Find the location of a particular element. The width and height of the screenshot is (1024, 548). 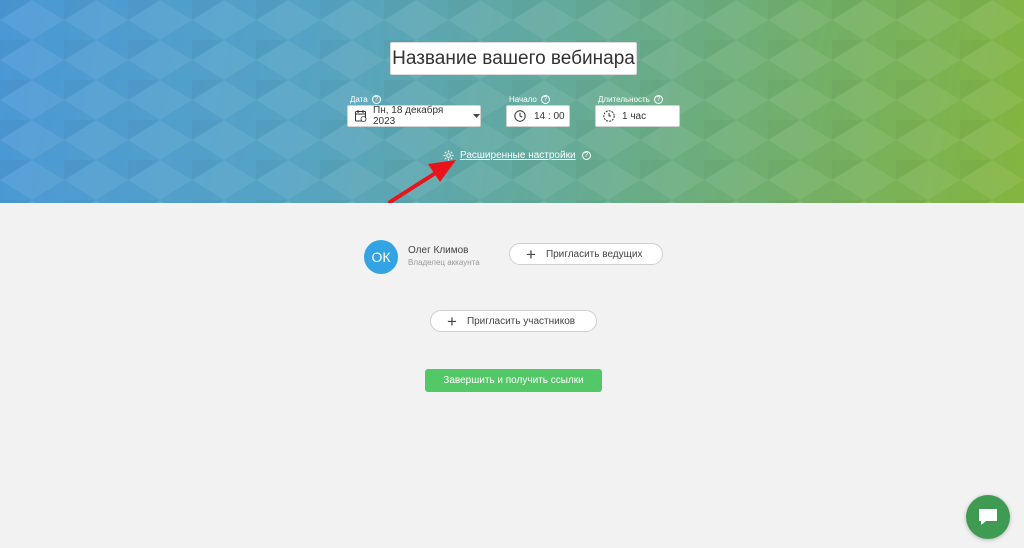

advanced-settings-label: Расширенные настройки is located at coordinates (518, 155).